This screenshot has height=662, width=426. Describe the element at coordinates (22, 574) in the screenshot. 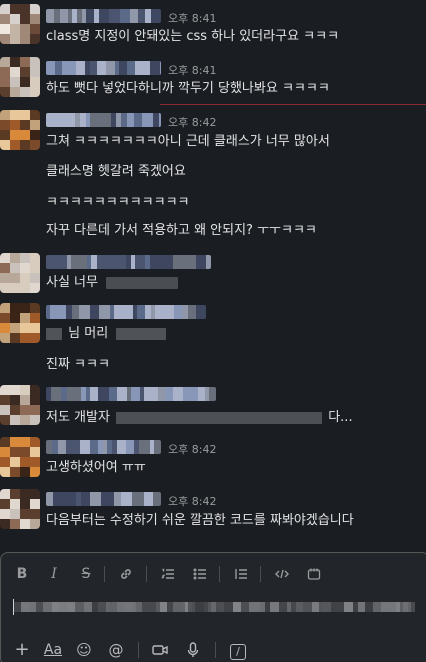

I see `bold-icon: B` at that location.